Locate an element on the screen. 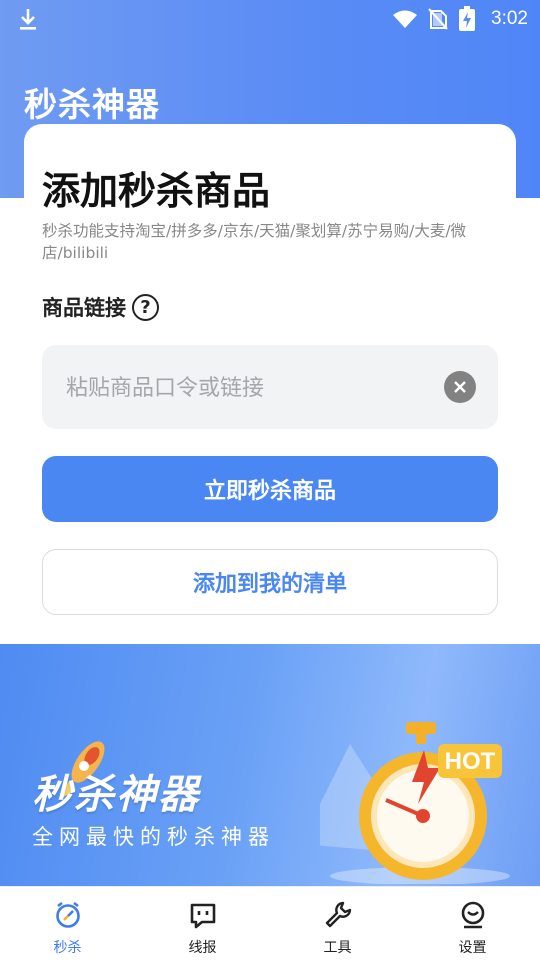 This screenshot has height=961, width=540. banner-subtitle: 全网最快的秒杀神器 is located at coordinates (153, 837).